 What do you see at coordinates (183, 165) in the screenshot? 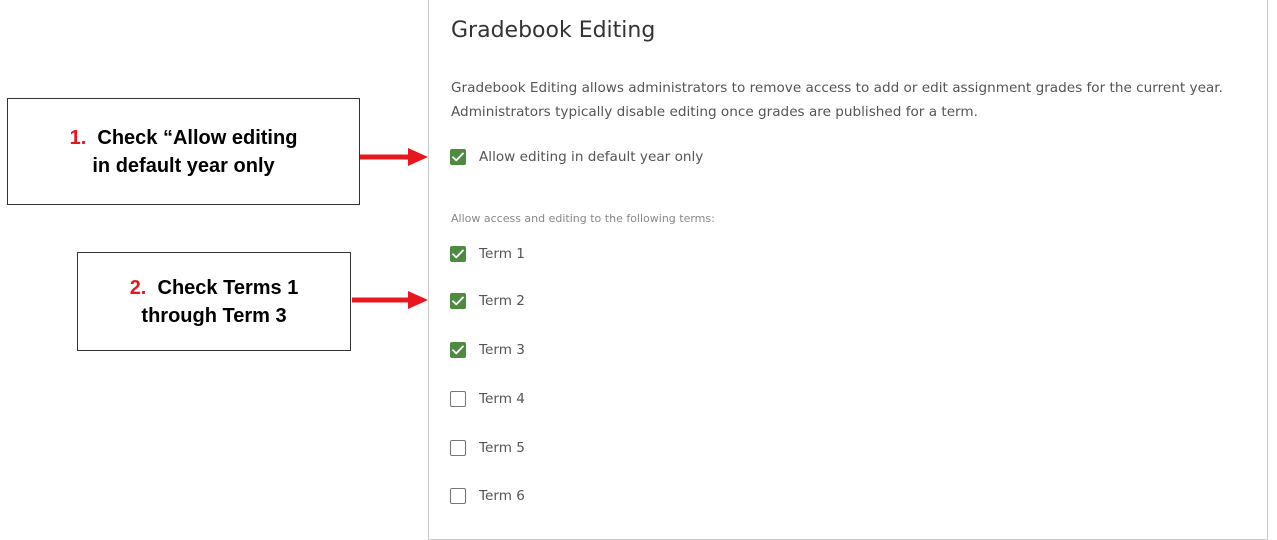
I see `callout-step-1-text-2: in default year only` at bounding box center [183, 165].